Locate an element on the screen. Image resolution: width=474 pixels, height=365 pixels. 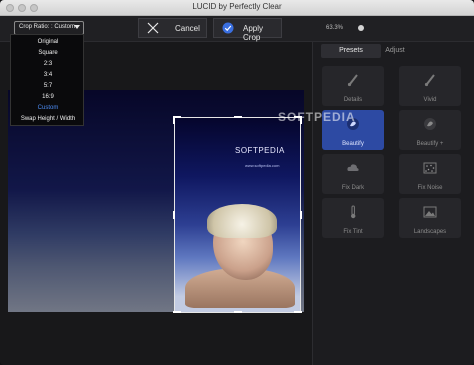
menu-item-square: Square is located at coordinates (48, 53).